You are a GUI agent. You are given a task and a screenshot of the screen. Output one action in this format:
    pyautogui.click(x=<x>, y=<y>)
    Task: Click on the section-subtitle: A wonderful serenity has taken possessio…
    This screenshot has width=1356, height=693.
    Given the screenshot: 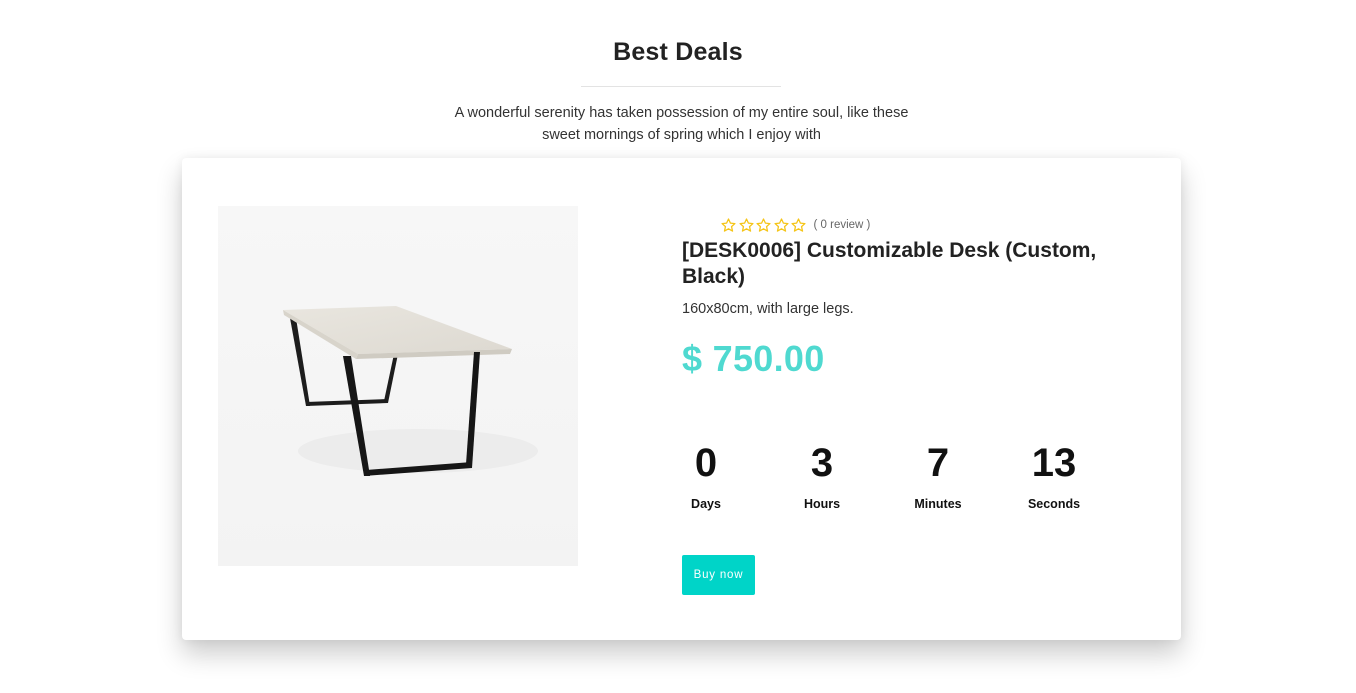 What is the action you would take?
    pyautogui.click(x=681, y=124)
    